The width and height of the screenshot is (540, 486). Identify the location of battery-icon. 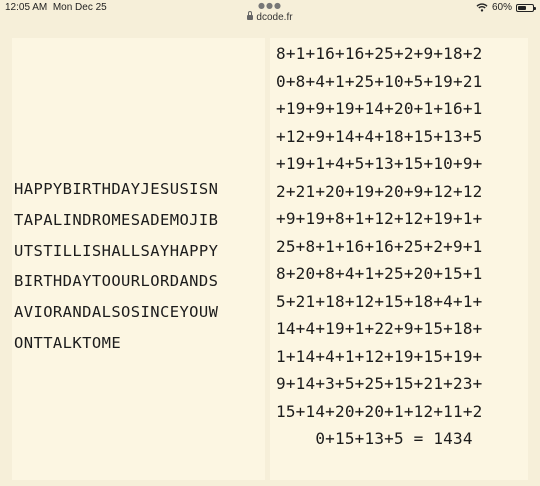
(526, 7).